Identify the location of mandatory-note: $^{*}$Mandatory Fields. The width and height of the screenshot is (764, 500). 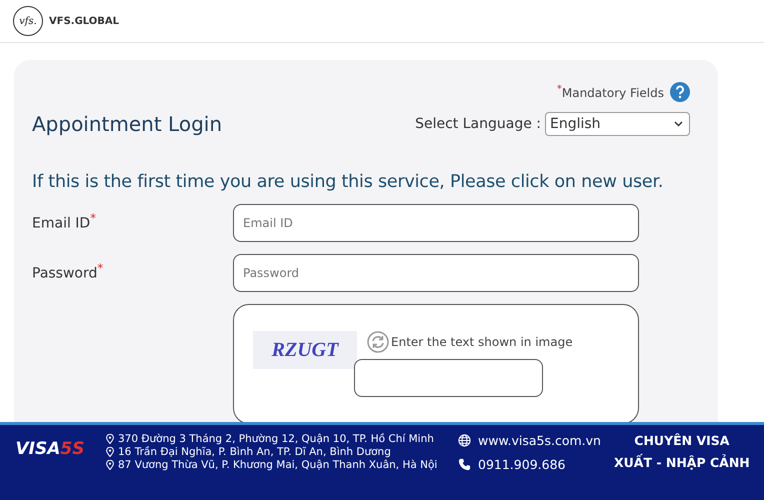
(610, 92).